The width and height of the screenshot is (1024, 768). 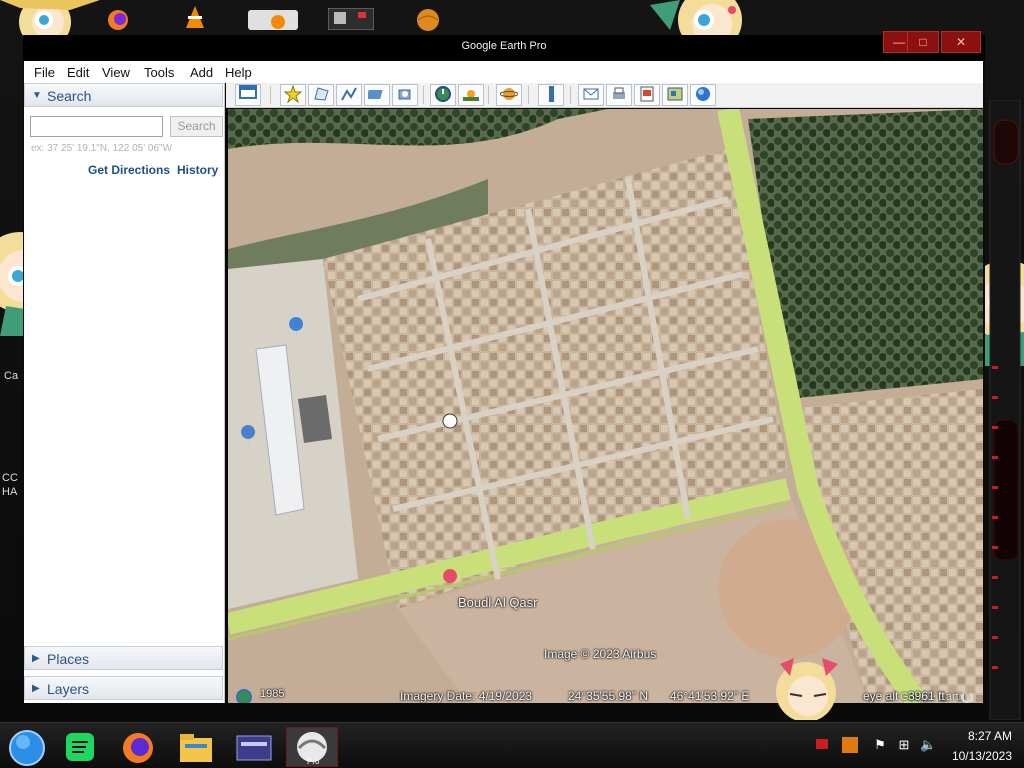 I want to click on layers-panel-header: ▶ Layers, so click(x=123, y=688).